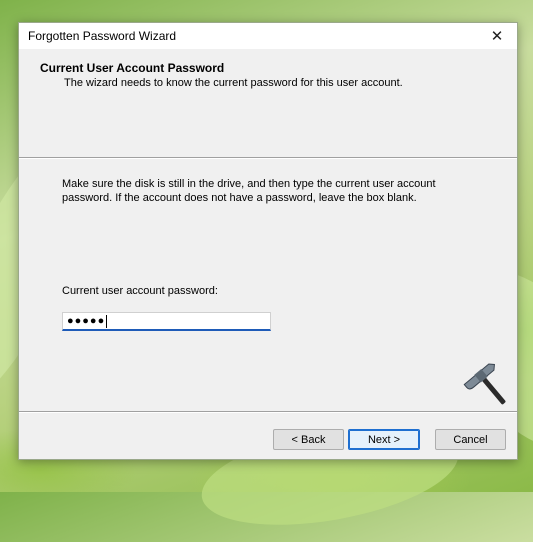  I want to click on next-button: Next >, so click(384, 439).